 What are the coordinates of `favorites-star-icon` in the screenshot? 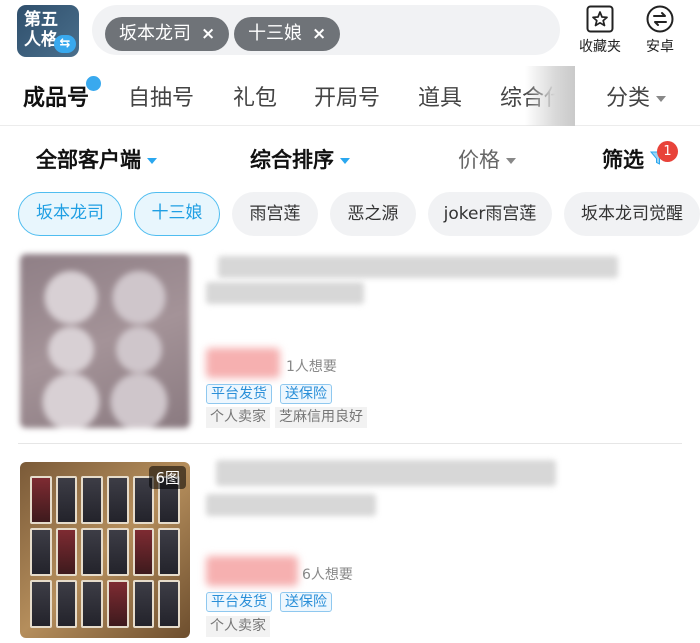 It's located at (600, 19).